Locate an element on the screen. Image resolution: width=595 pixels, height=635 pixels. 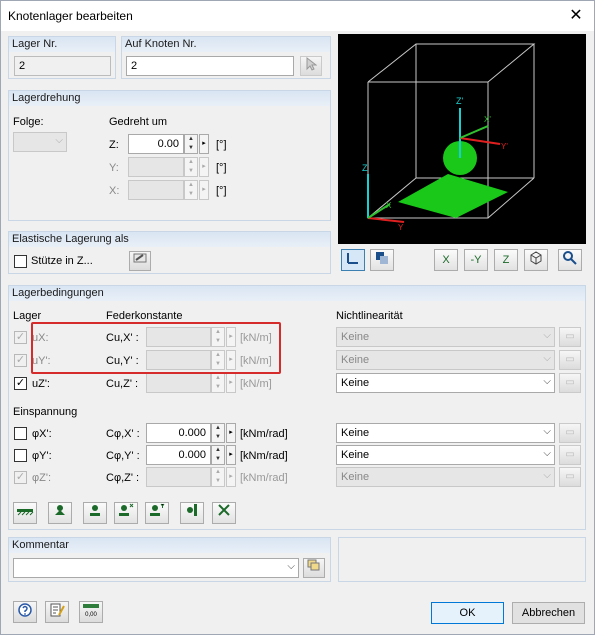
ux-checkbox: ✓ is located at coordinates (20, 337).